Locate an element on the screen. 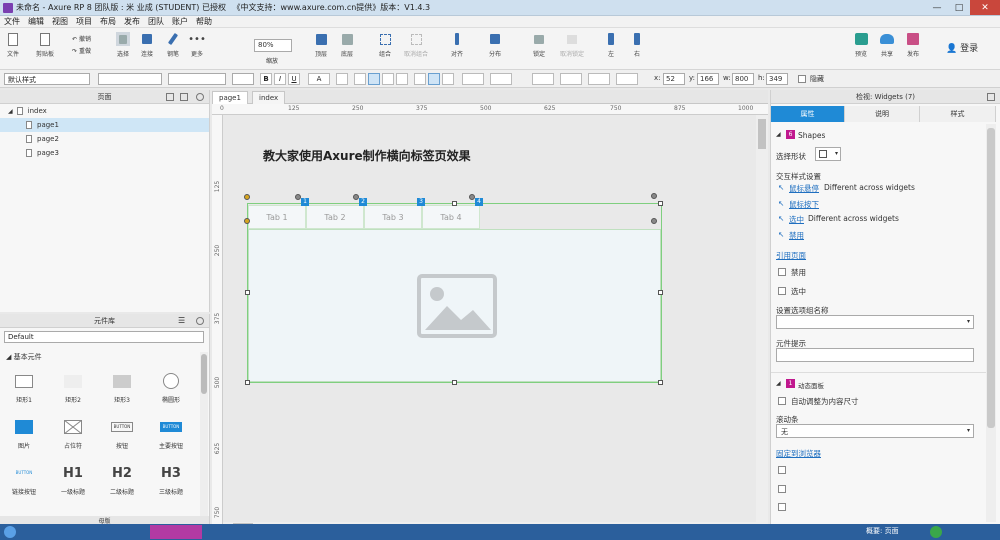 This screenshot has width=1000, height=540. line-color-button is located at coordinates (543, 79).